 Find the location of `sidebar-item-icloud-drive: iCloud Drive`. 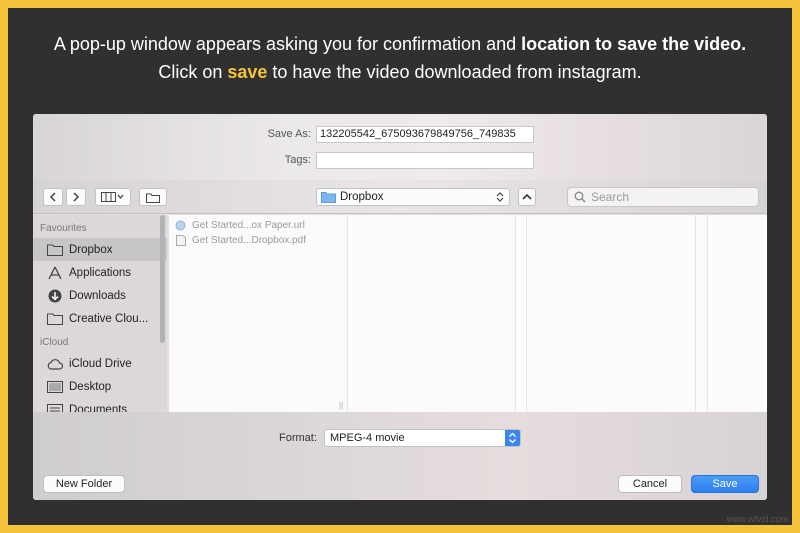

sidebar-item-icloud-drive: iCloud Drive is located at coordinates (100, 363).